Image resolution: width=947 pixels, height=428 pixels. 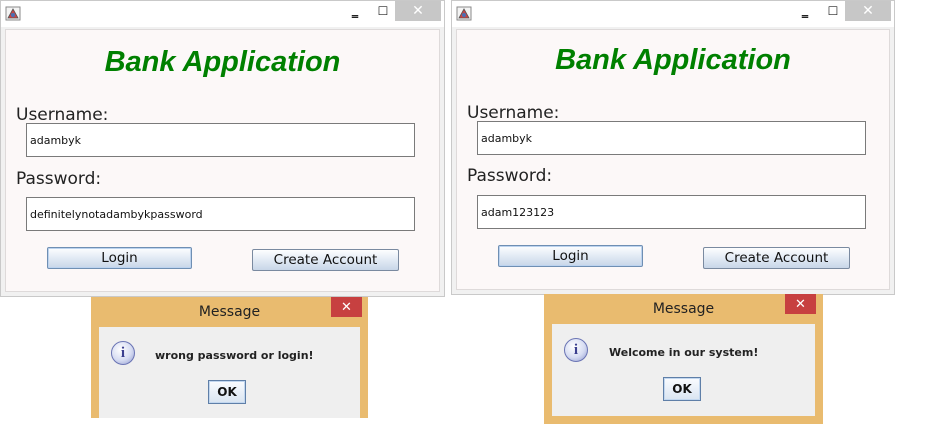 I want to click on dialog-message: Welcome in our system!, so click(x=684, y=352).